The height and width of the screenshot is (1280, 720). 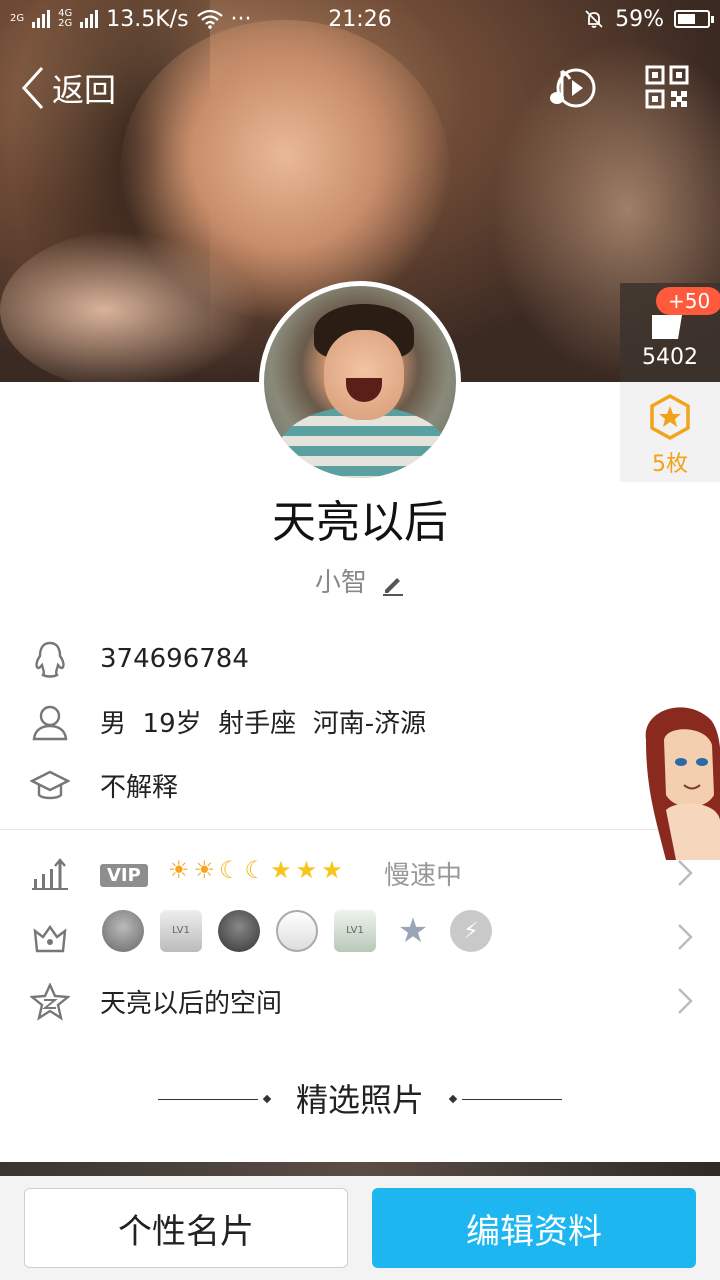 I want to click on personal-row: 男 19岁 射手座 河南-济源, so click(x=360, y=721).